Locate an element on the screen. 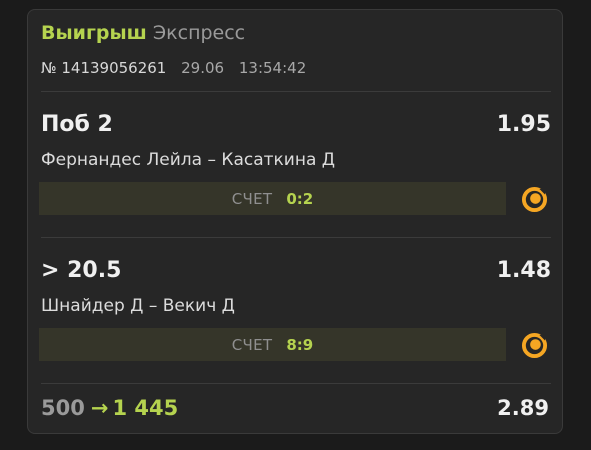  bet-time: 13:54:42 is located at coordinates (272, 68).